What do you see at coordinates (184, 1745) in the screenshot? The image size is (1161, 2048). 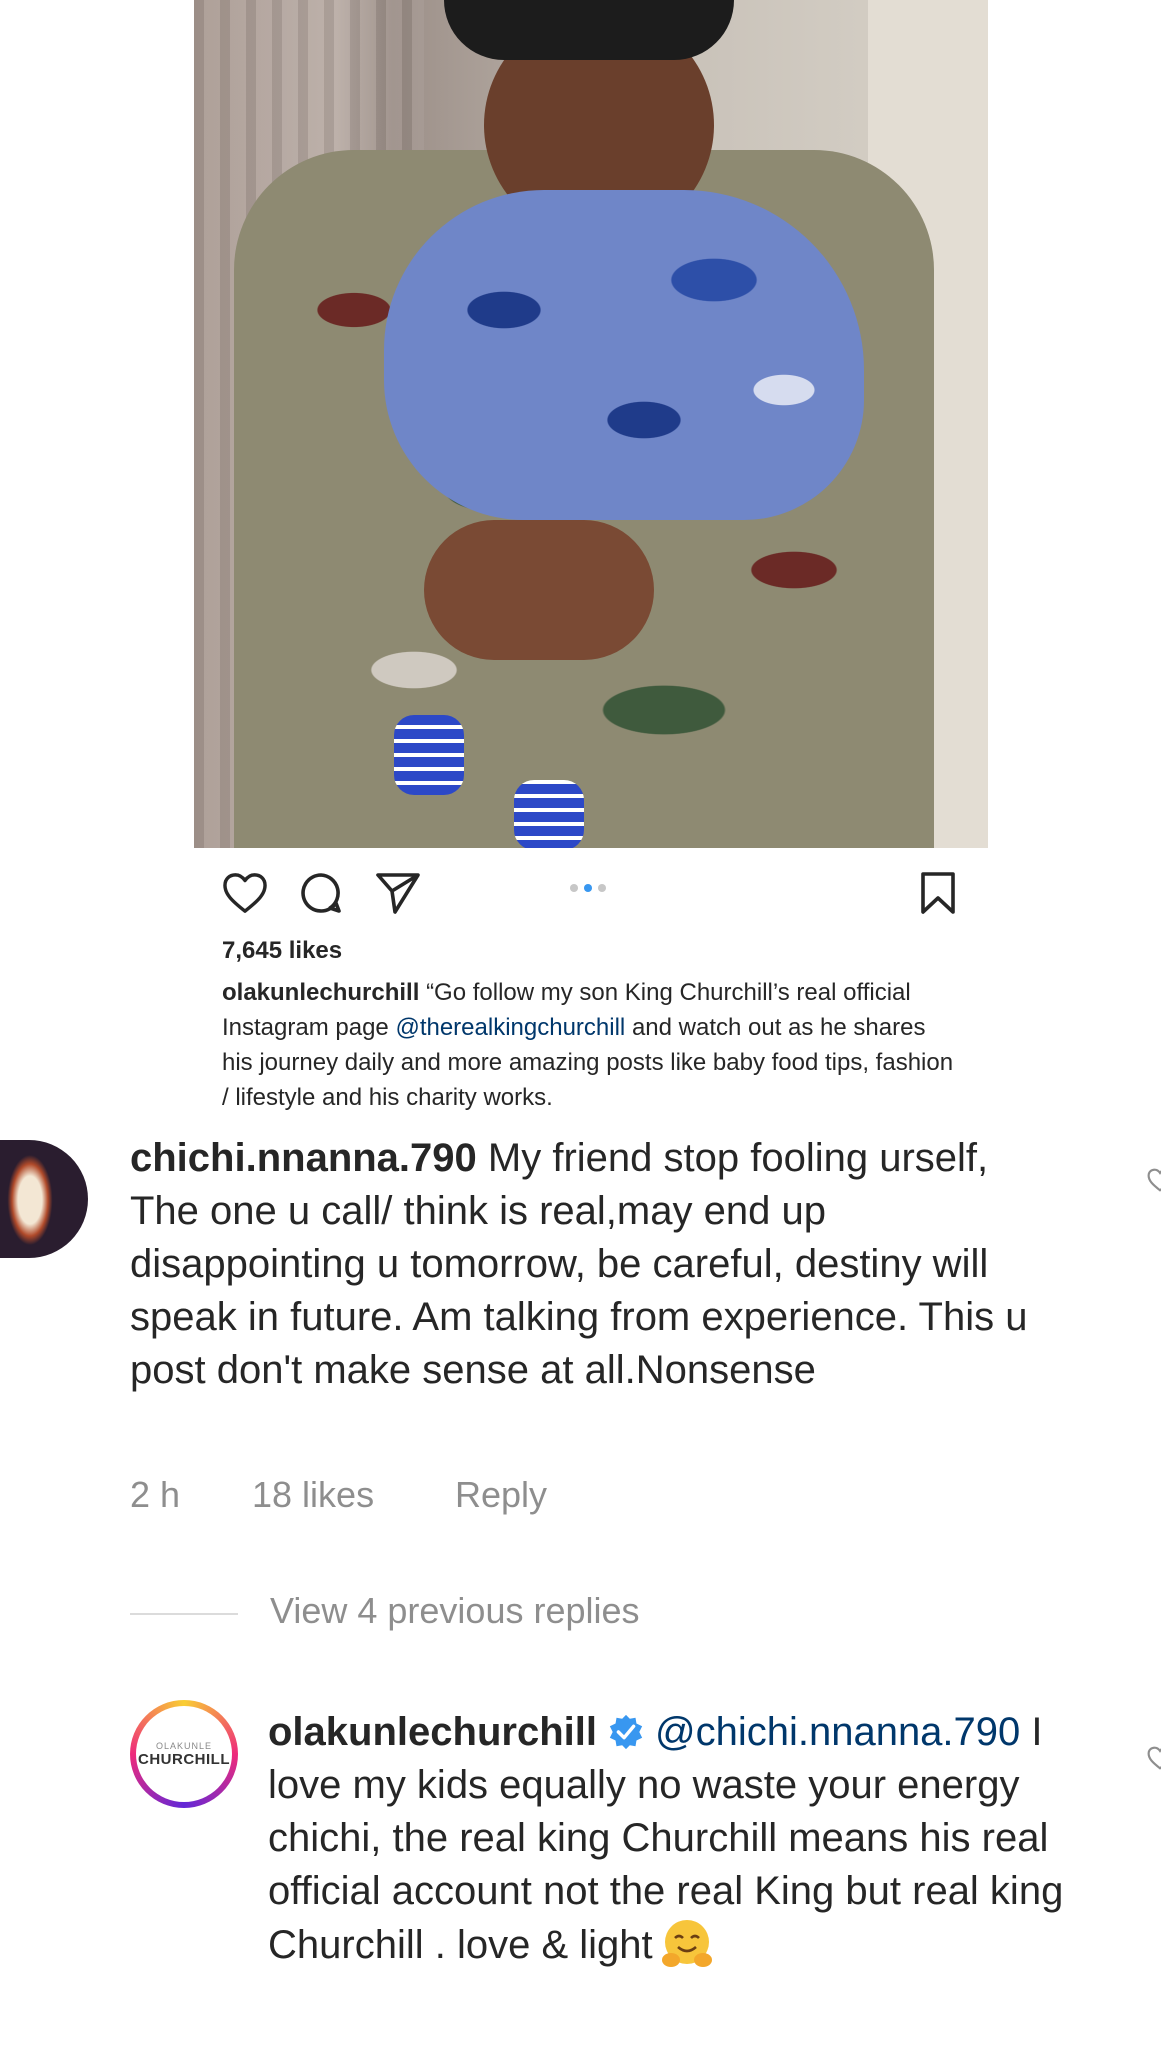 I see `logo-top-text: OLAKUNLE` at bounding box center [184, 1745].